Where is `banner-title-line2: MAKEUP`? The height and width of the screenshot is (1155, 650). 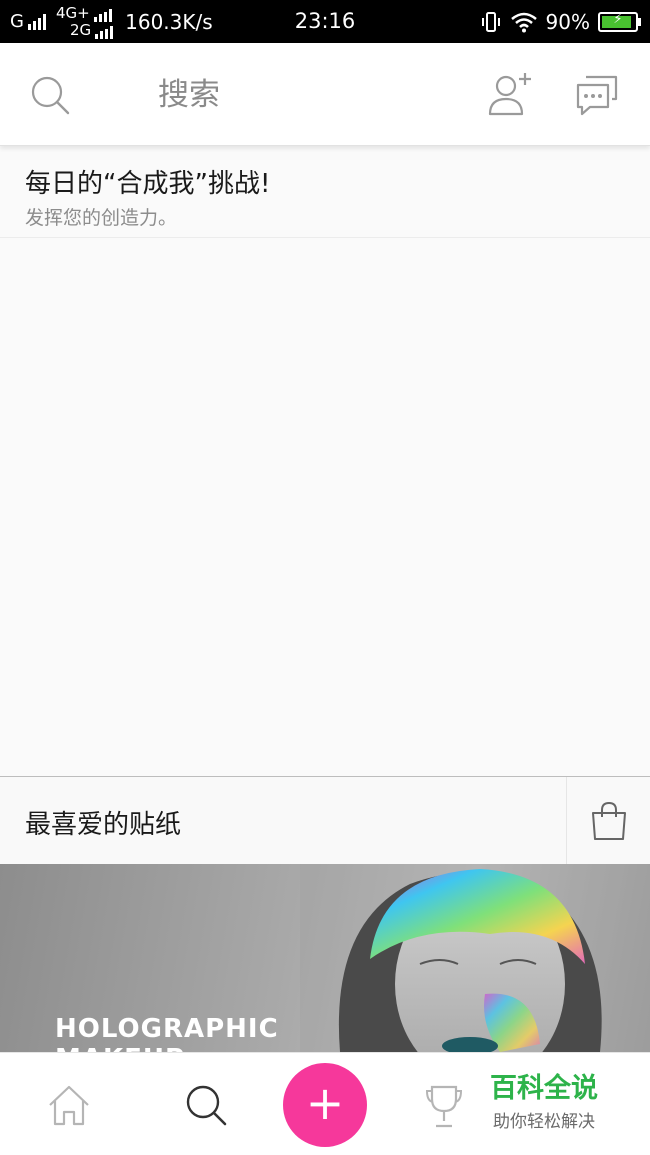
banner-title-line2: MAKEUP is located at coordinates (120, 1048).